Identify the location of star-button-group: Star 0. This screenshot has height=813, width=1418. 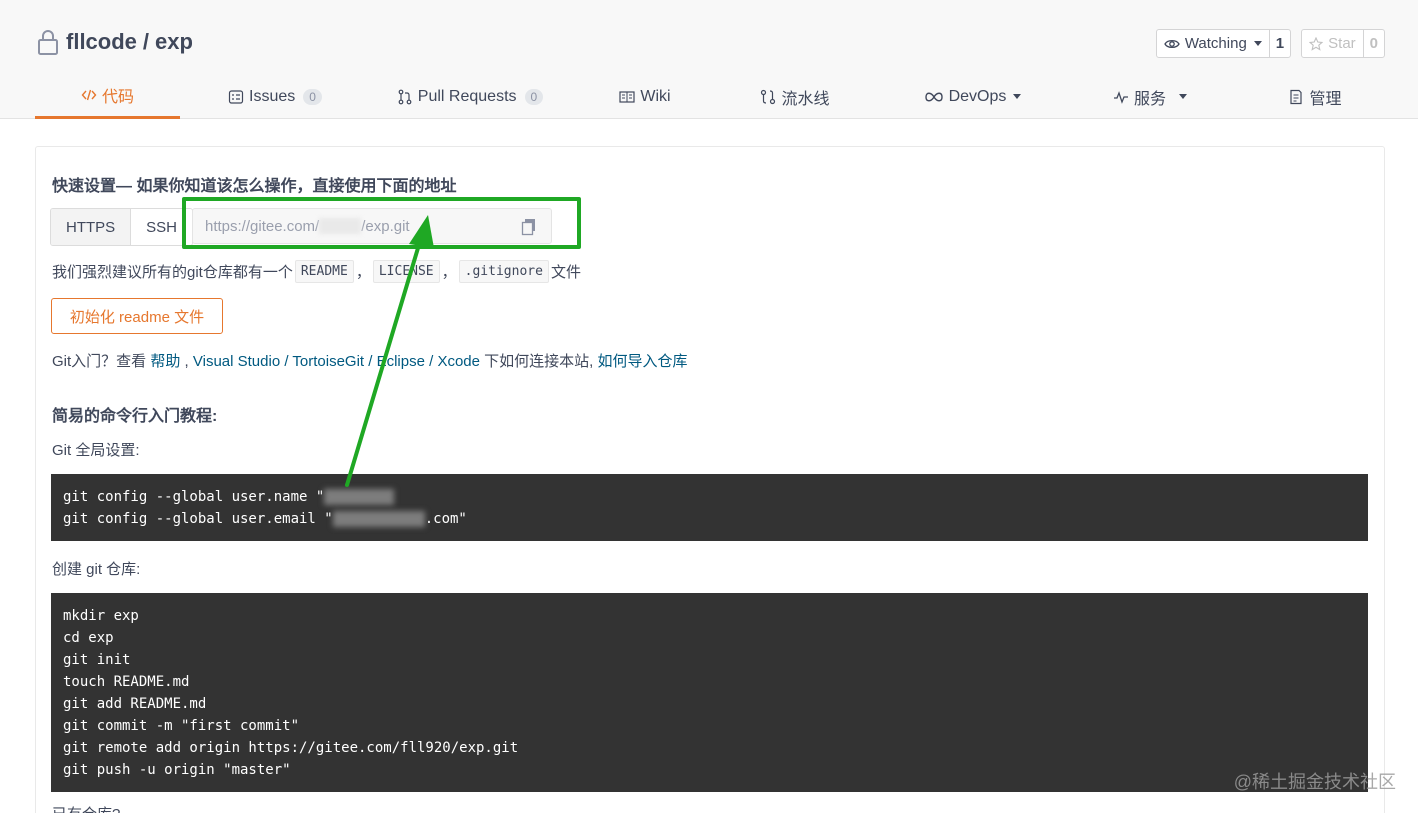
(1343, 43).